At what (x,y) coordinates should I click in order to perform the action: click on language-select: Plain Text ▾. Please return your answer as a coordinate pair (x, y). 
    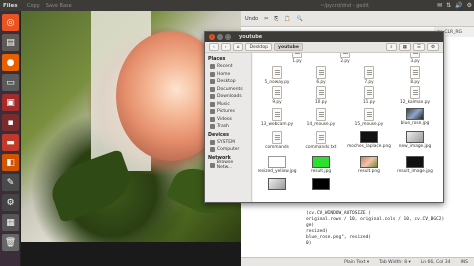
    Looking at the image, I should click on (356, 262).